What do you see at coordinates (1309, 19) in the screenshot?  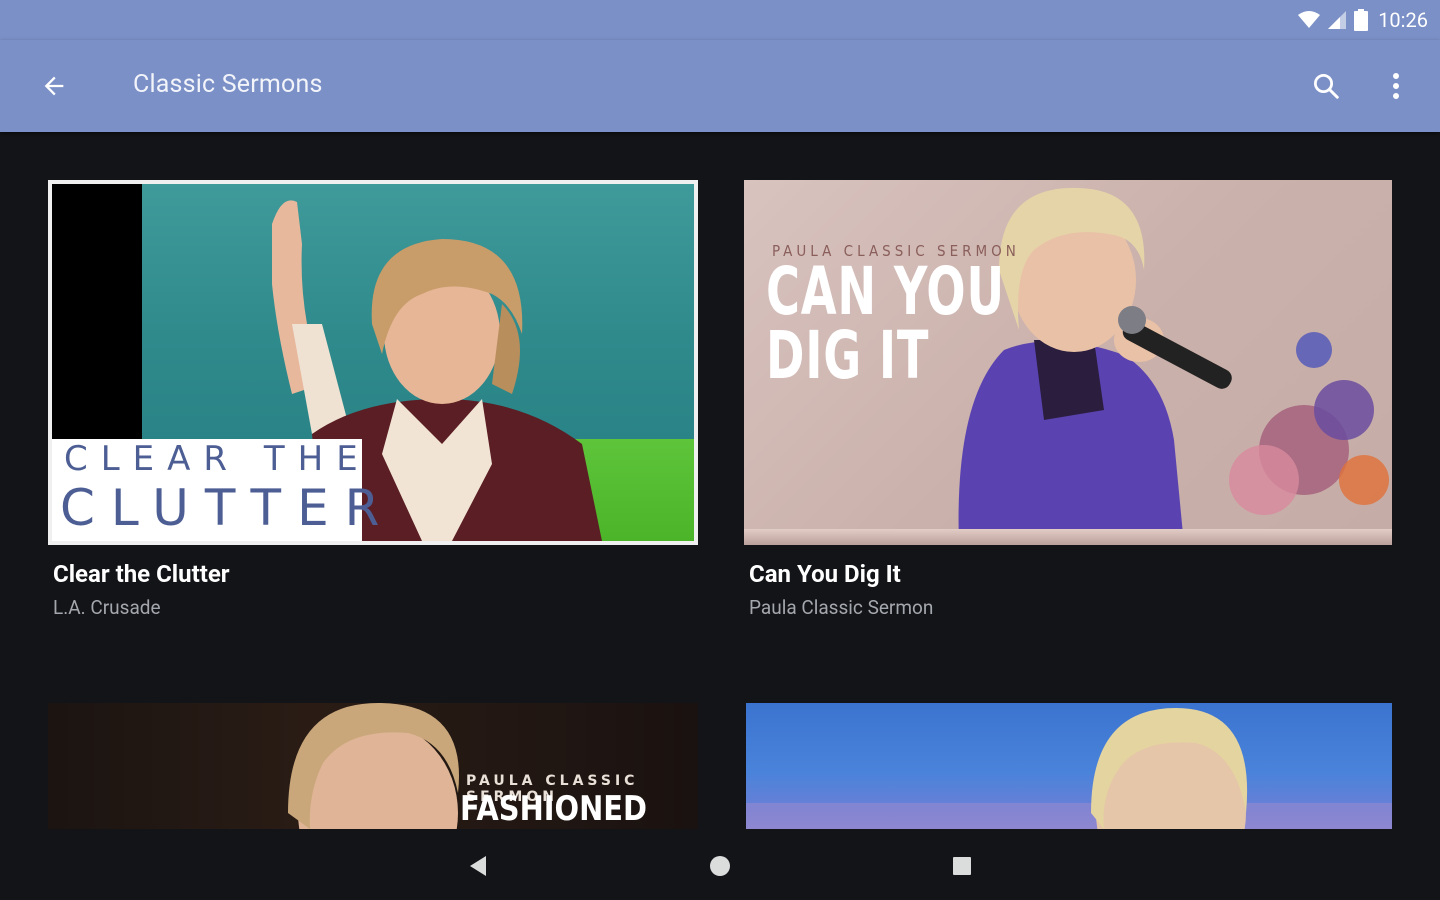 I see `wifi-icon` at bounding box center [1309, 19].